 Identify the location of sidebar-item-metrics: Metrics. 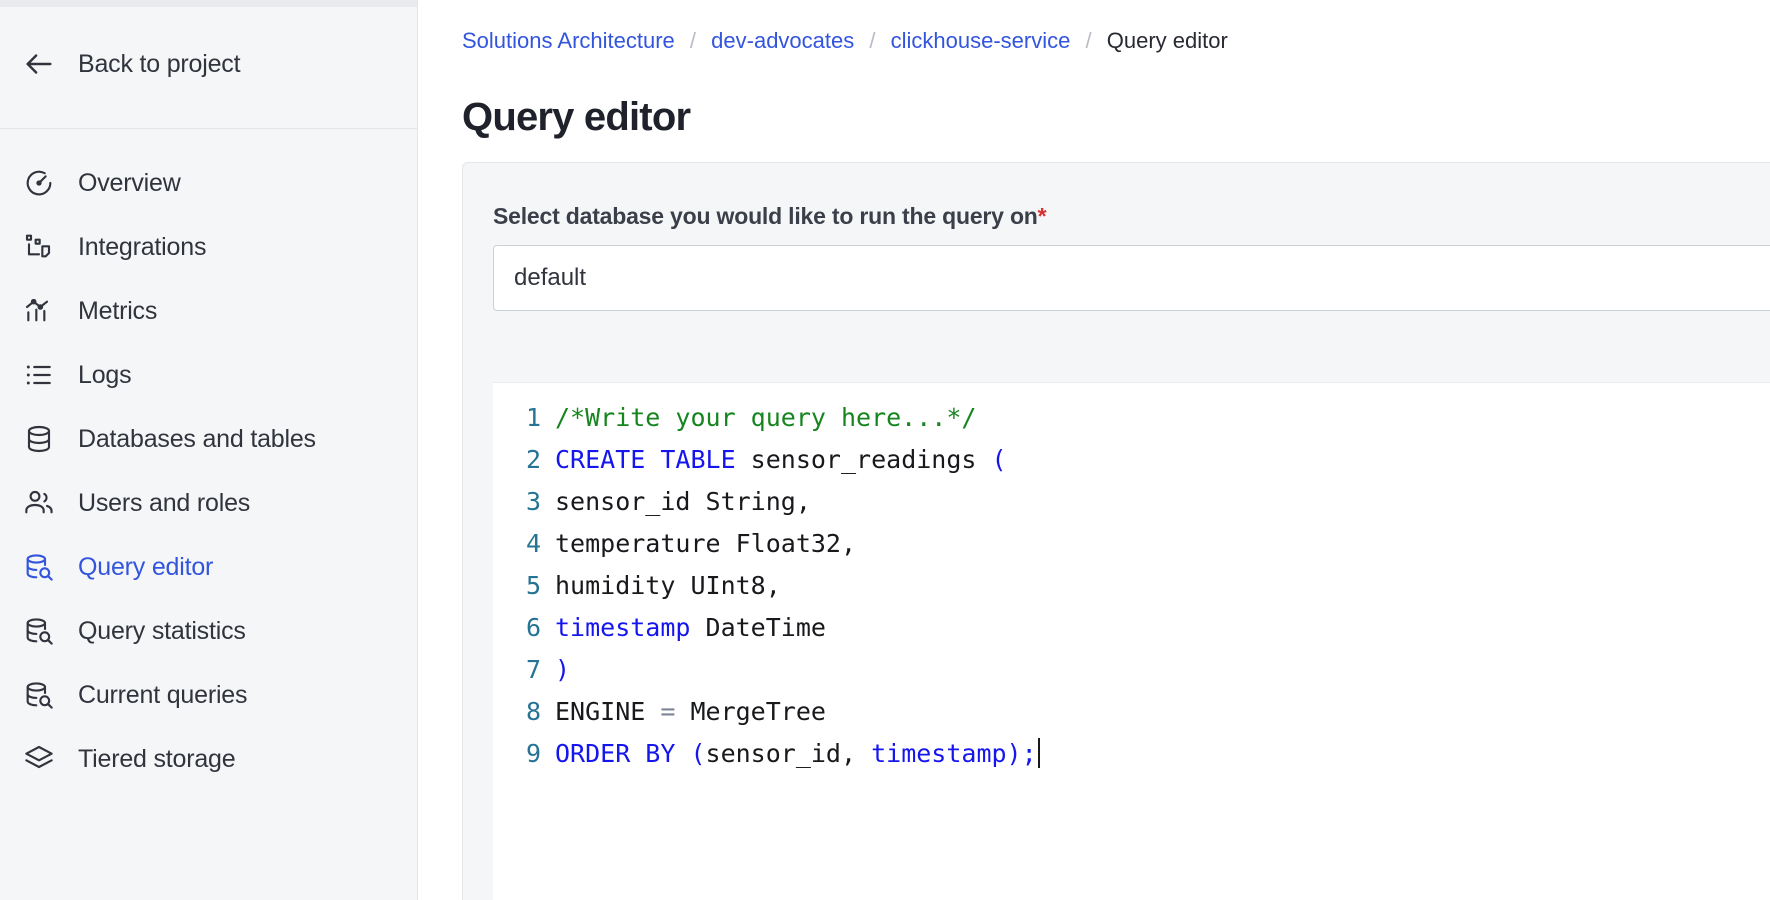
(208, 311).